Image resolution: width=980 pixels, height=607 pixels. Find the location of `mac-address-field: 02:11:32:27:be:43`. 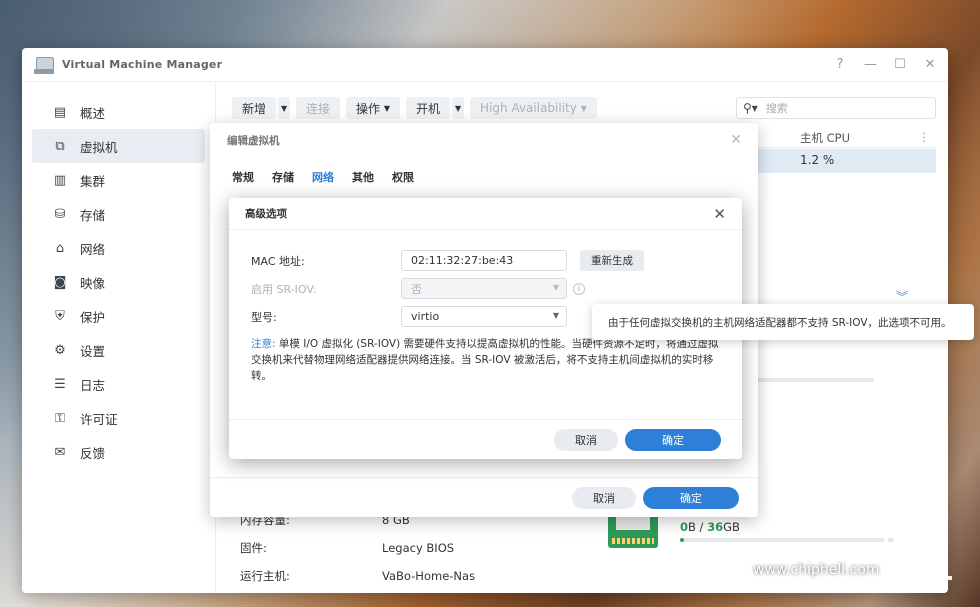

mac-address-field: 02:11:32:27:be:43 is located at coordinates (484, 260).